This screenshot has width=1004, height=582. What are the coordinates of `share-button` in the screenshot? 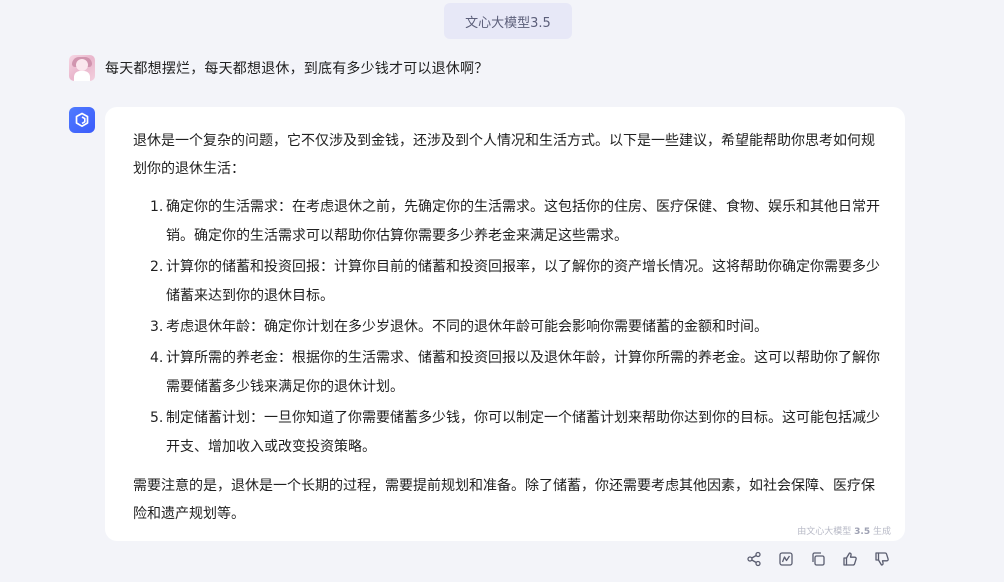 It's located at (754, 559).